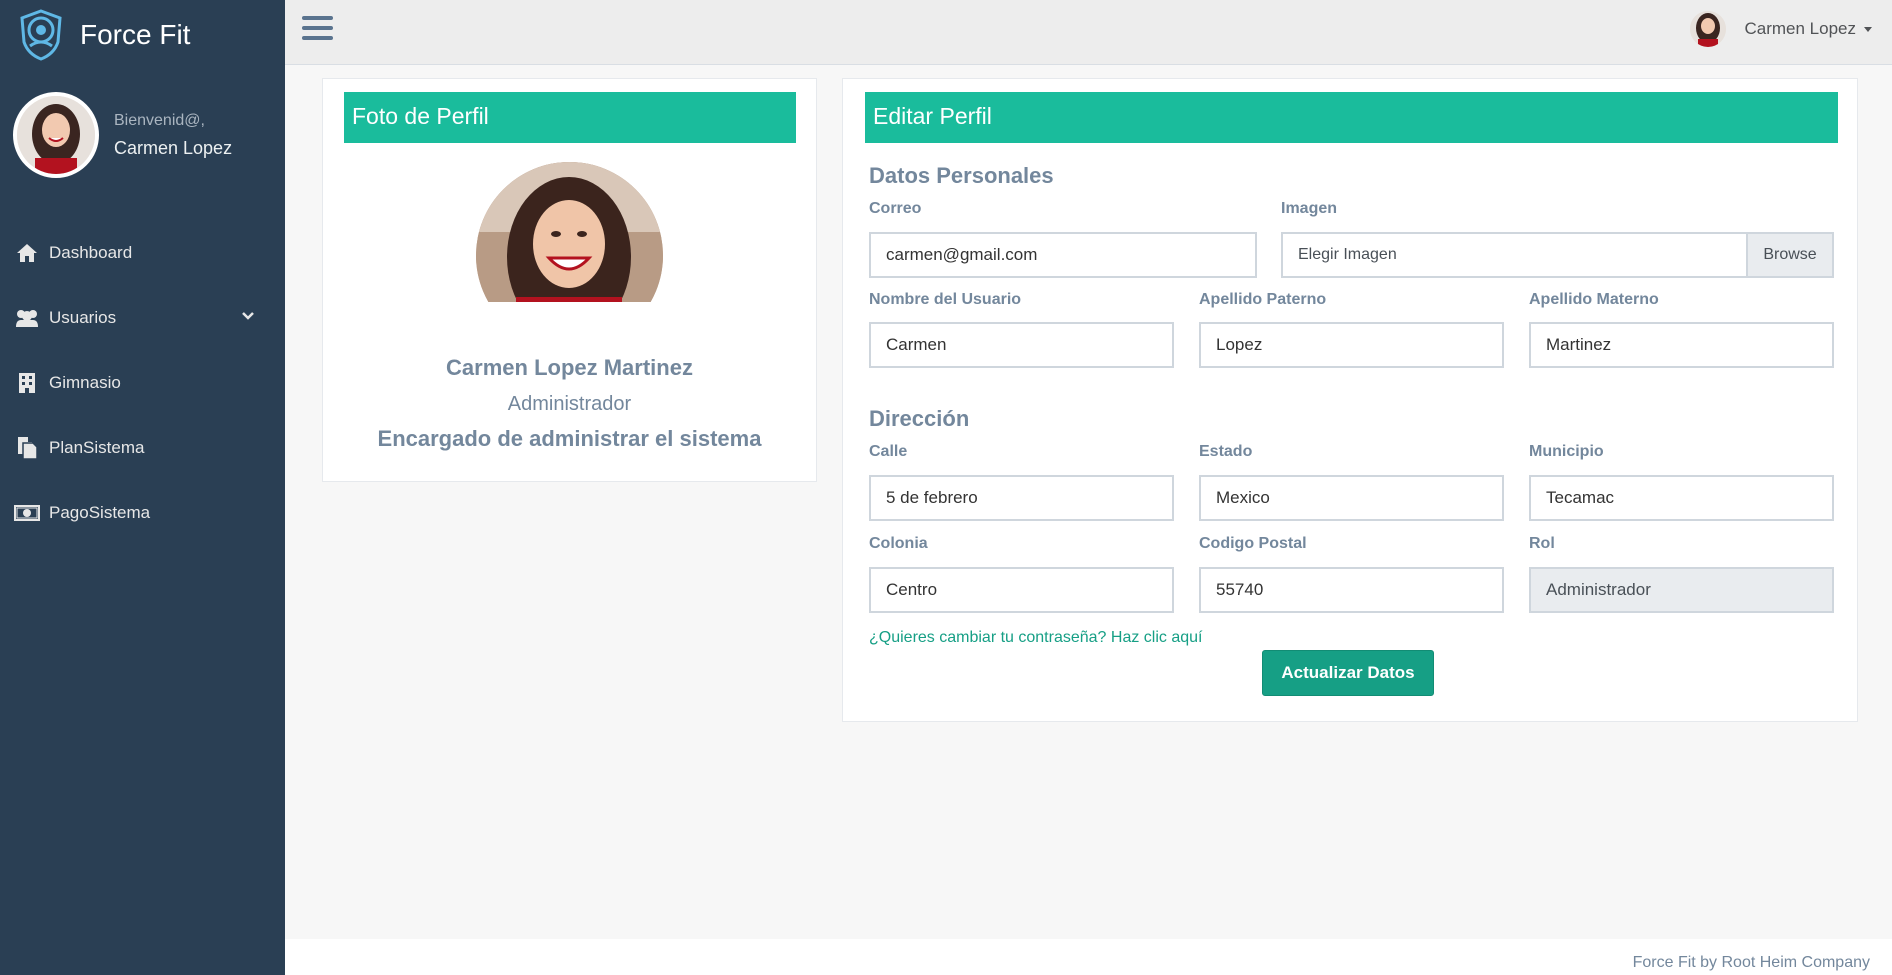 This screenshot has height=975, width=1892. I want to click on sidebar-item-dashboard: Dashboard, so click(142, 252).